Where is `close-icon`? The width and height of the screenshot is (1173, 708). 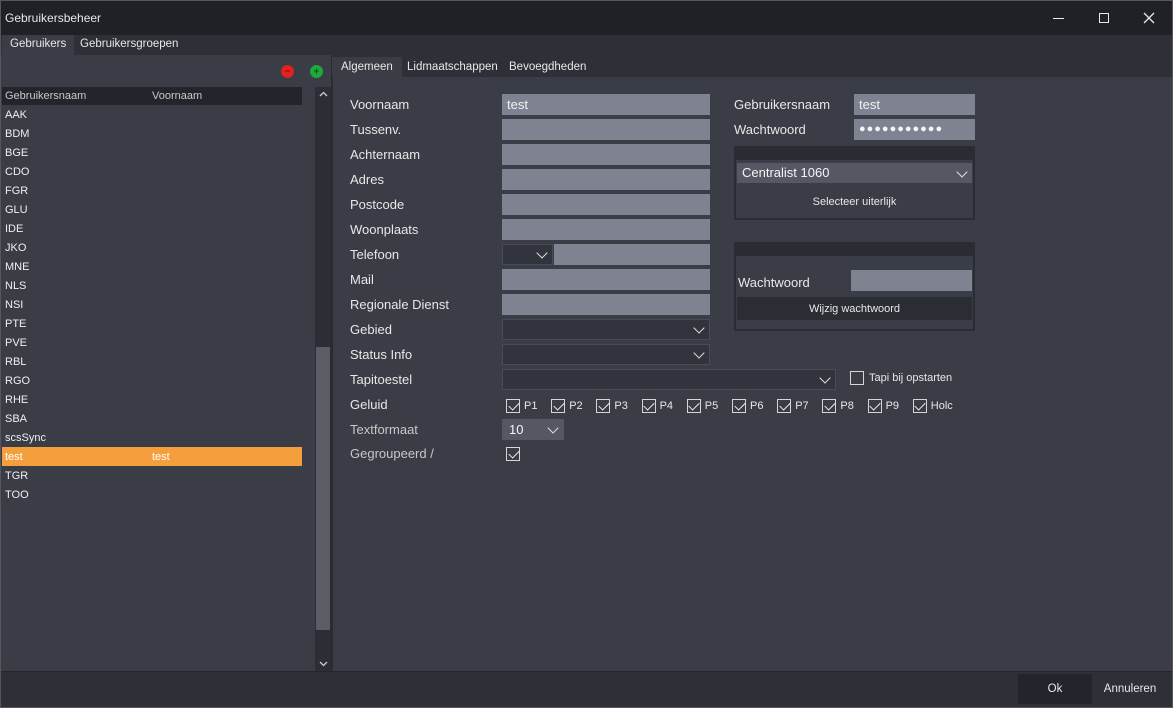 close-icon is located at coordinates (1149, 18).